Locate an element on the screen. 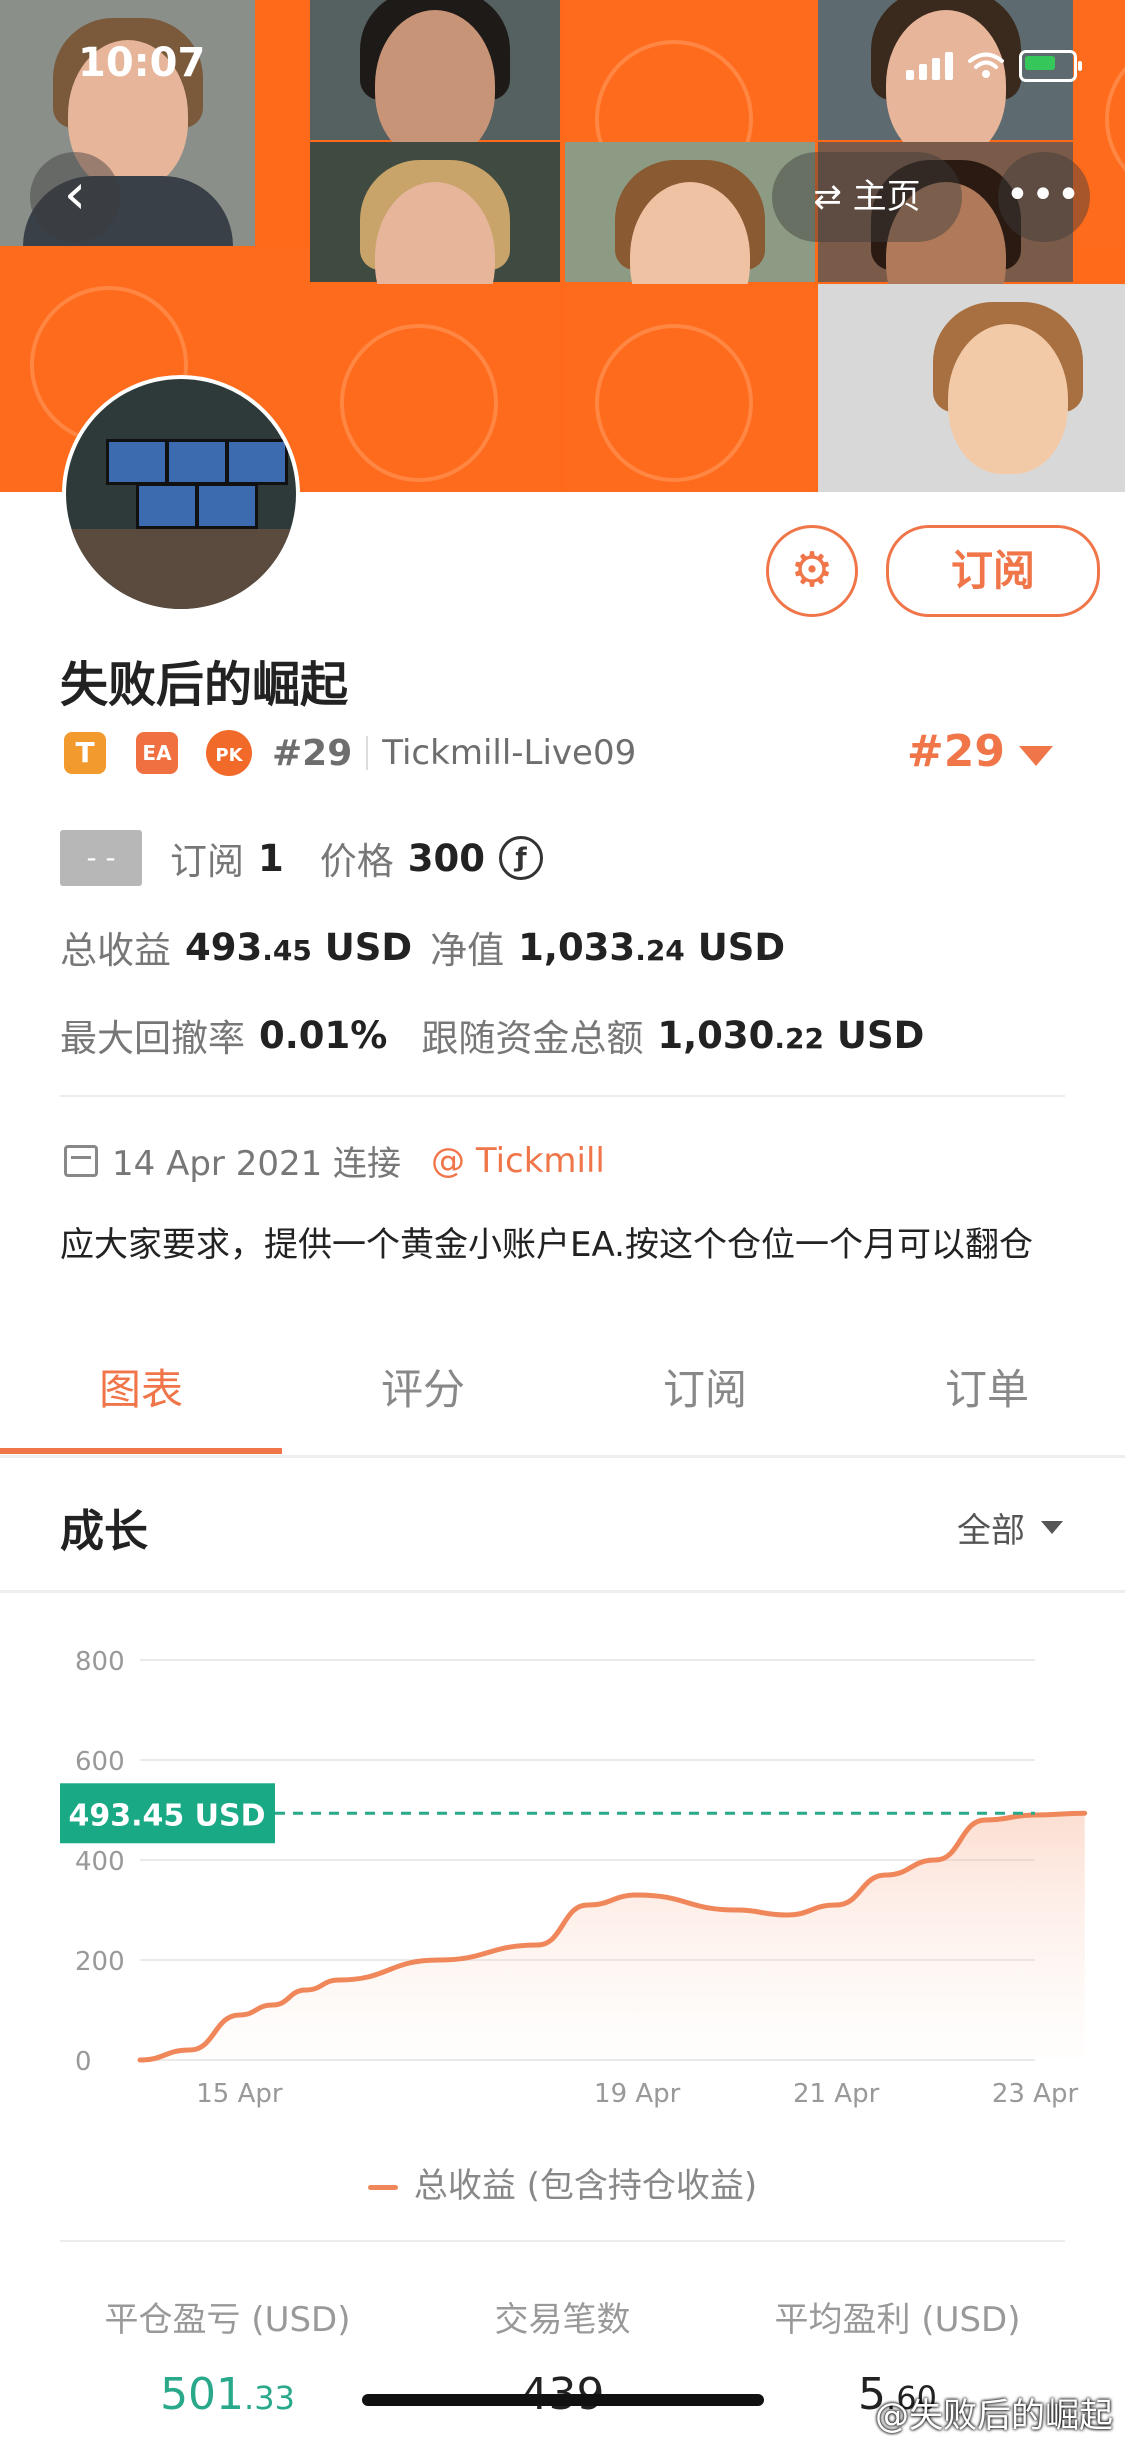 The height and width of the screenshot is (2437, 1125). tab-subscription: 订阅 is located at coordinates (705, 1390).